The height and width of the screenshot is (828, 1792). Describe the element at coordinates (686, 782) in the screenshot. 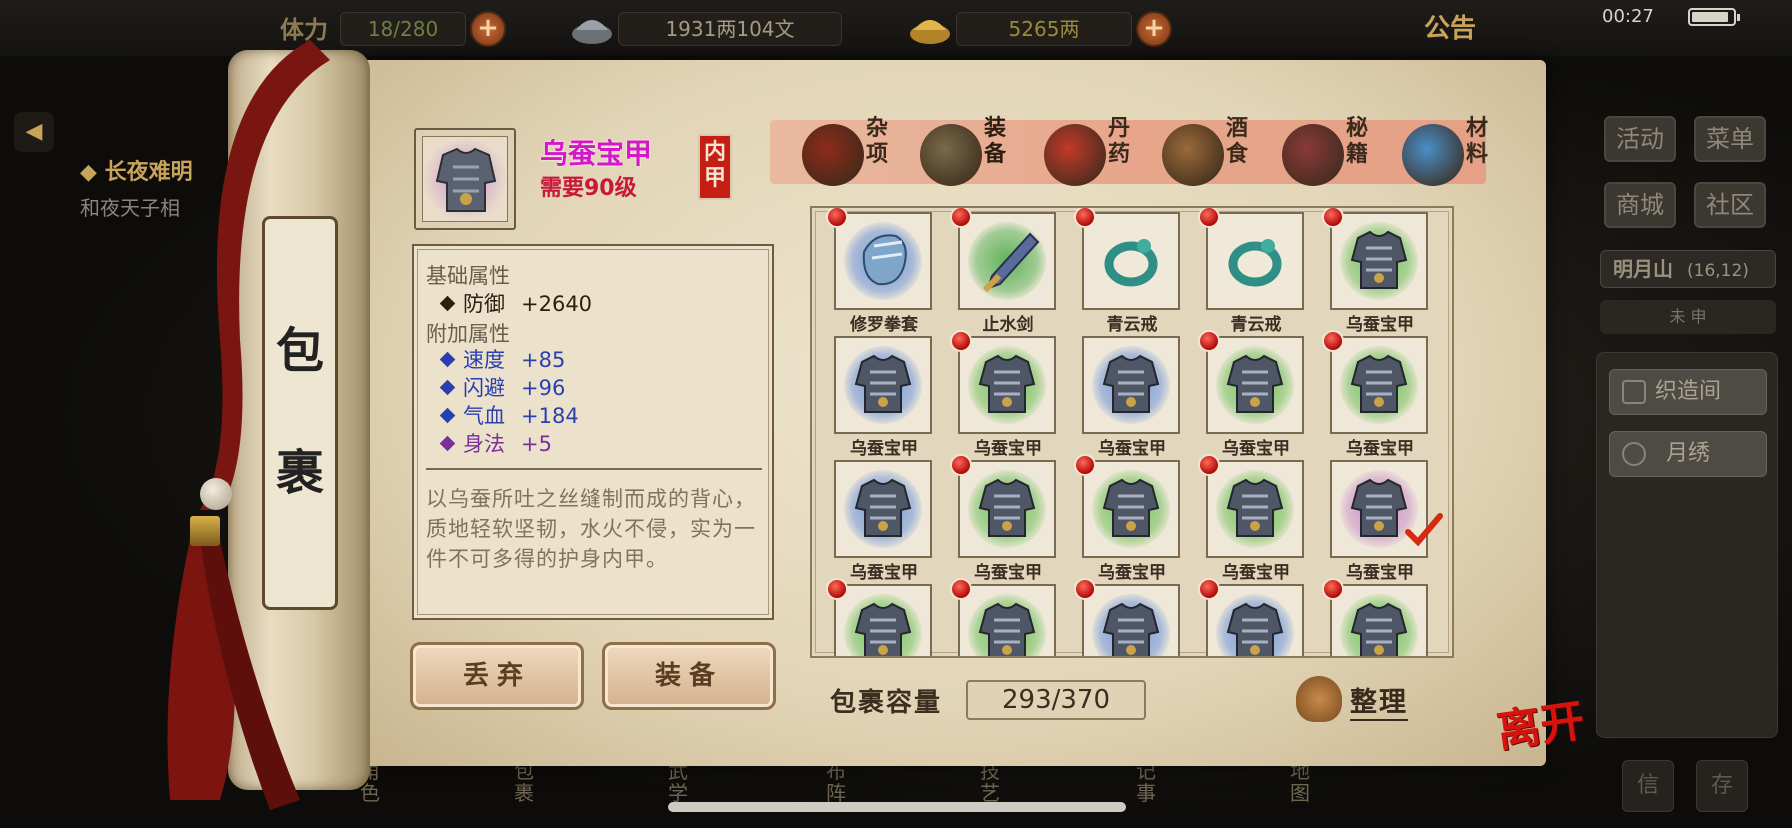

I see `nav-martial: 武学` at that location.